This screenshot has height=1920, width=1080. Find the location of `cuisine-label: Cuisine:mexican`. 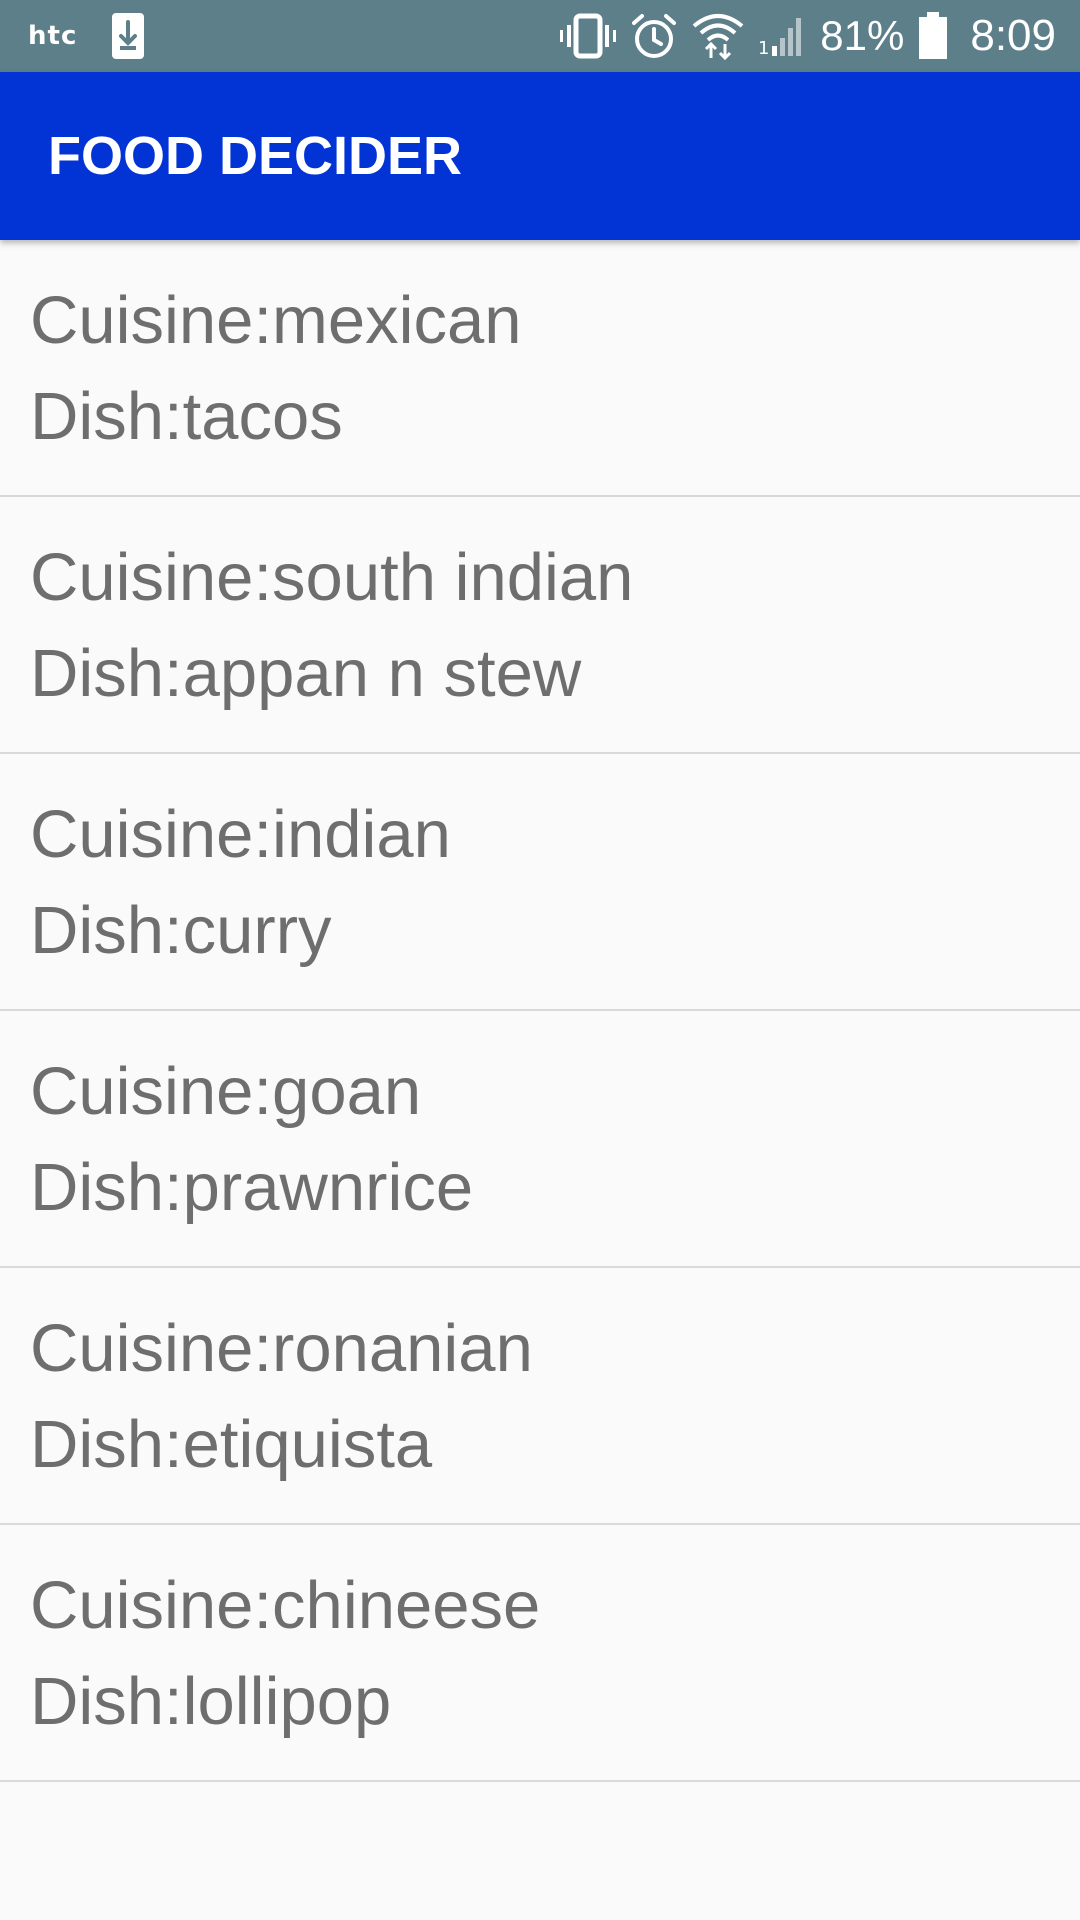

cuisine-label: Cuisine:mexican is located at coordinates (276, 320).